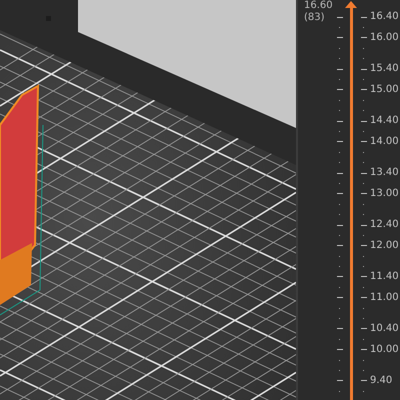  Describe the element at coordinates (384, 141) in the screenshot. I see `layer-height-label: 14.00` at that location.